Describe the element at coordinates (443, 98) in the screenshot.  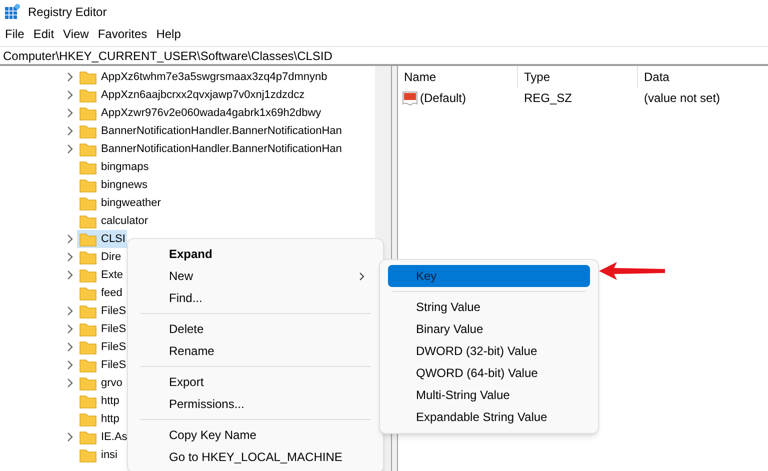
I see `table-cell-text: (Default)` at that location.